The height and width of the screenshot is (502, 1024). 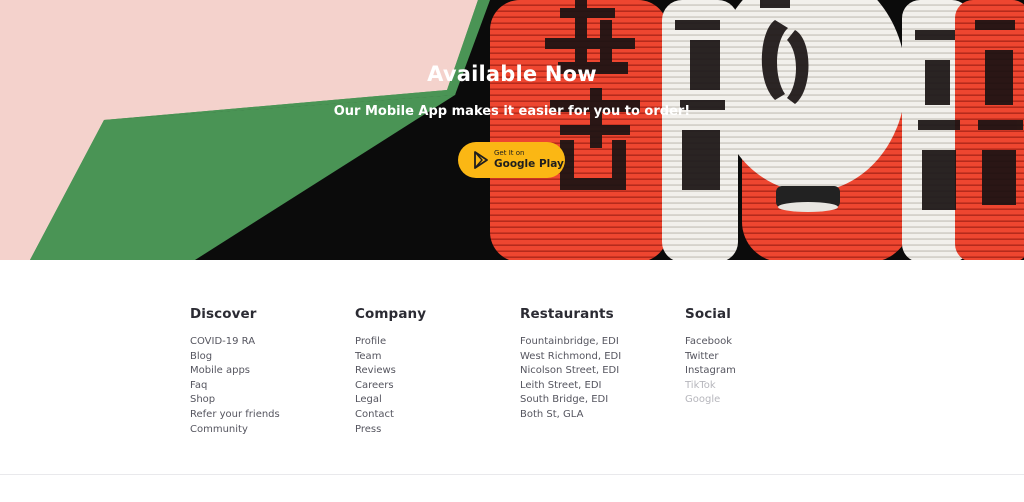 What do you see at coordinates (512, 74) in the screenshot?
I see `hero-title: Available Now` at bounding box center [512, 74].